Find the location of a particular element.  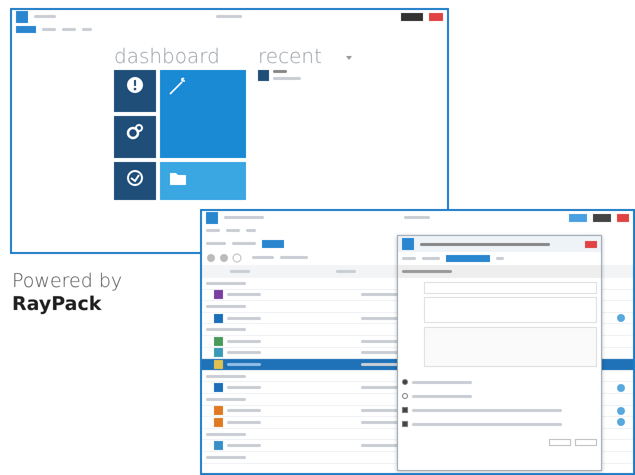

dropdown is located at coordinates (273, 244).